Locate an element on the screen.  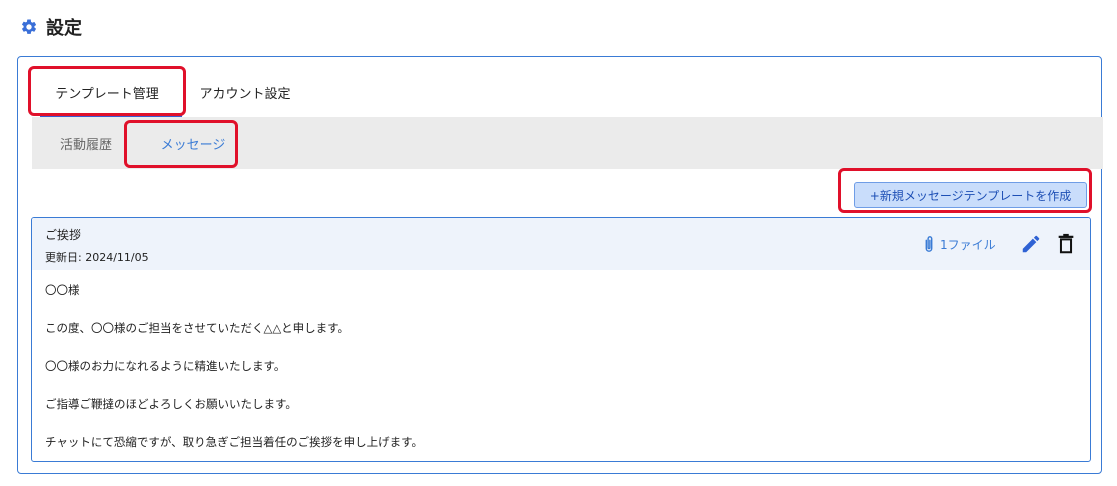
main-tabs: テンプレート管理 アカウント設定 is located at coordinates (559, 87).